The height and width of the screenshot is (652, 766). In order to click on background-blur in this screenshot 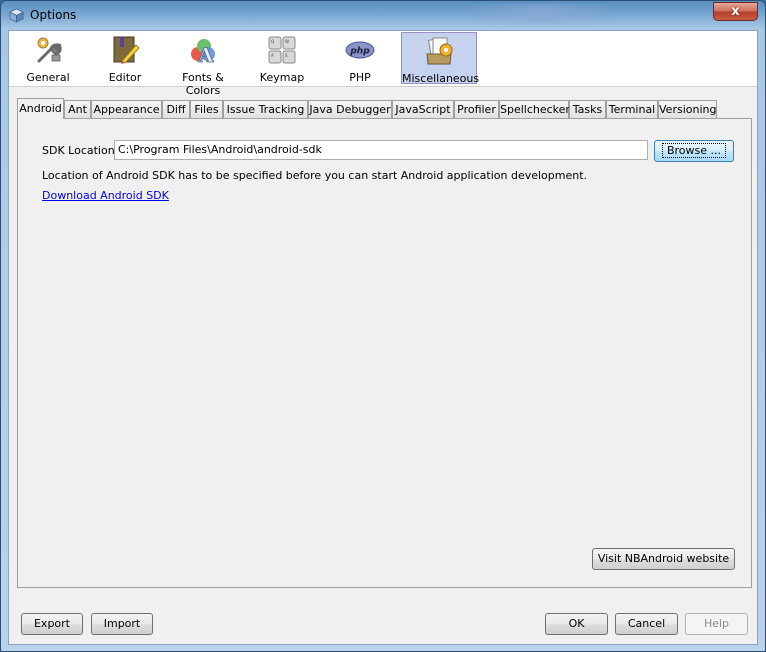, I will do `click(541, 14)`.